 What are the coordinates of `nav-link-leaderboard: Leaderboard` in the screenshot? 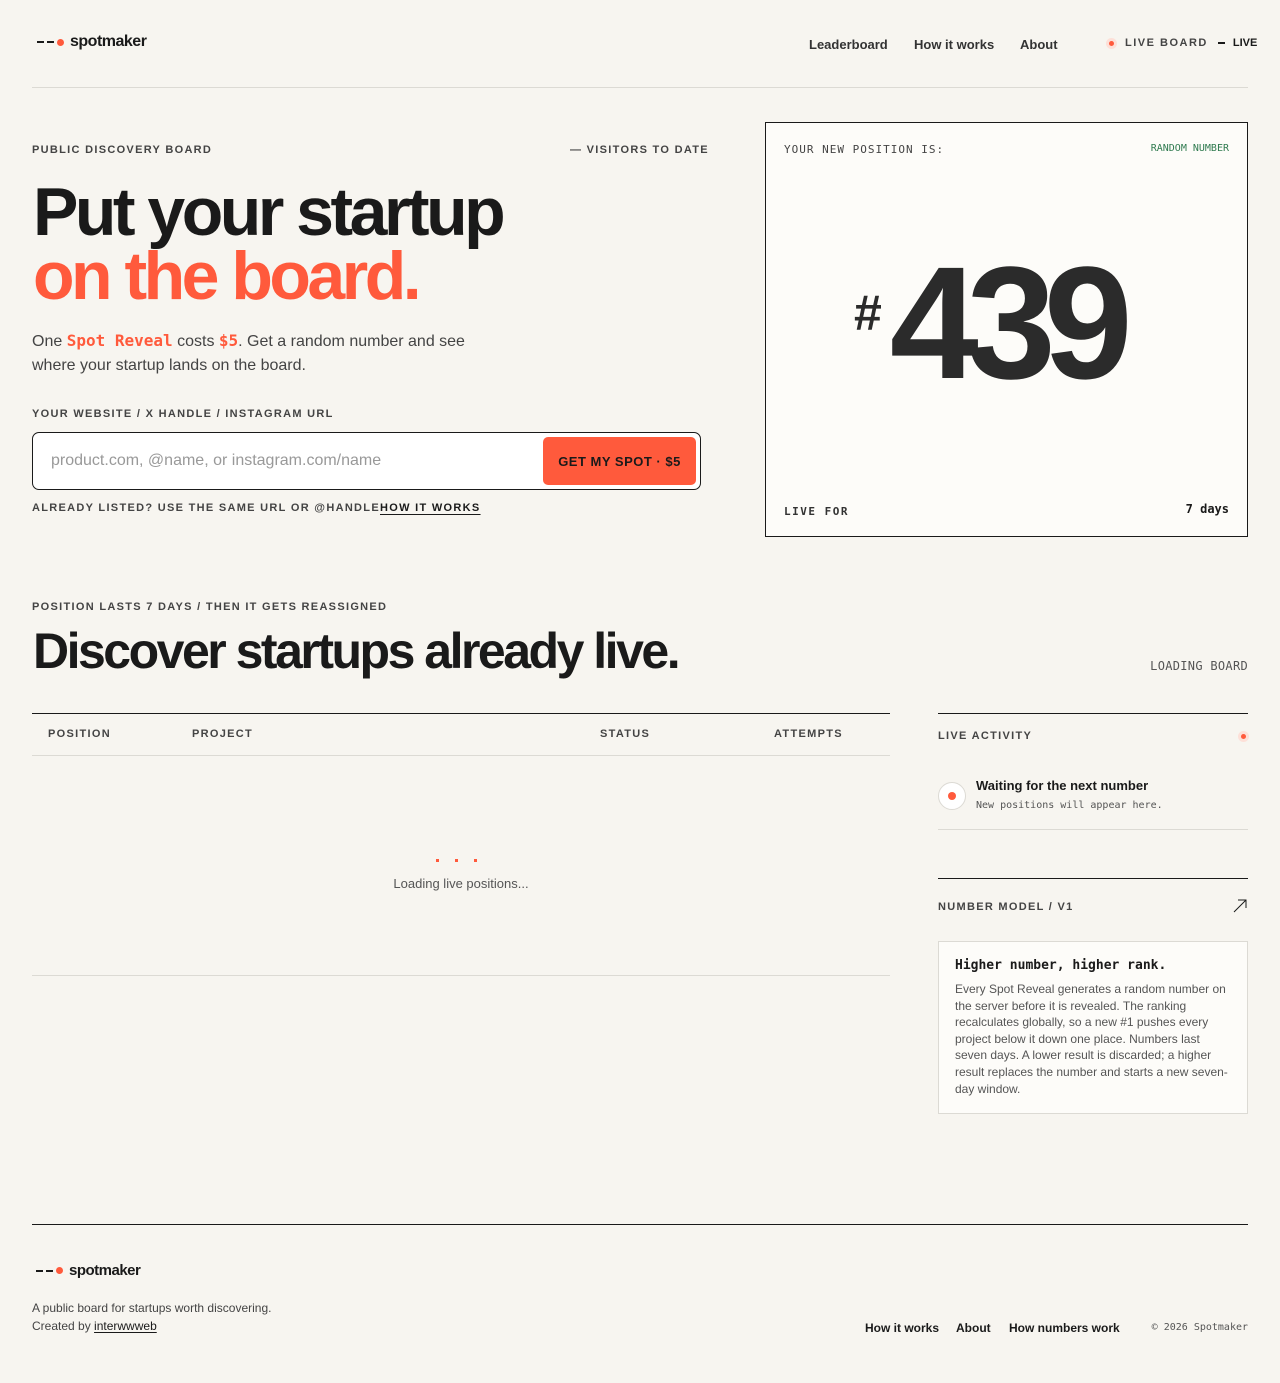 It's located at (848, 44).